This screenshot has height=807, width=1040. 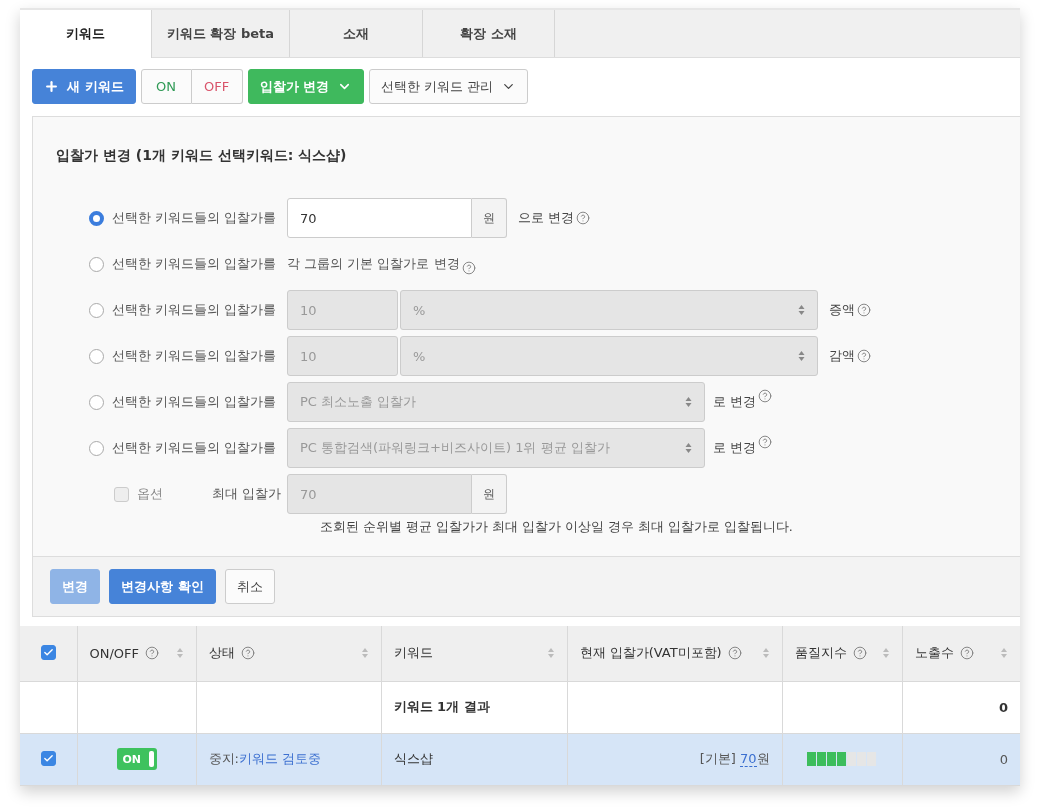 What do you see at coordinates (249, 586) in the screenshot?
I see `panel-button: 취소` at bounding box center [249, 586].